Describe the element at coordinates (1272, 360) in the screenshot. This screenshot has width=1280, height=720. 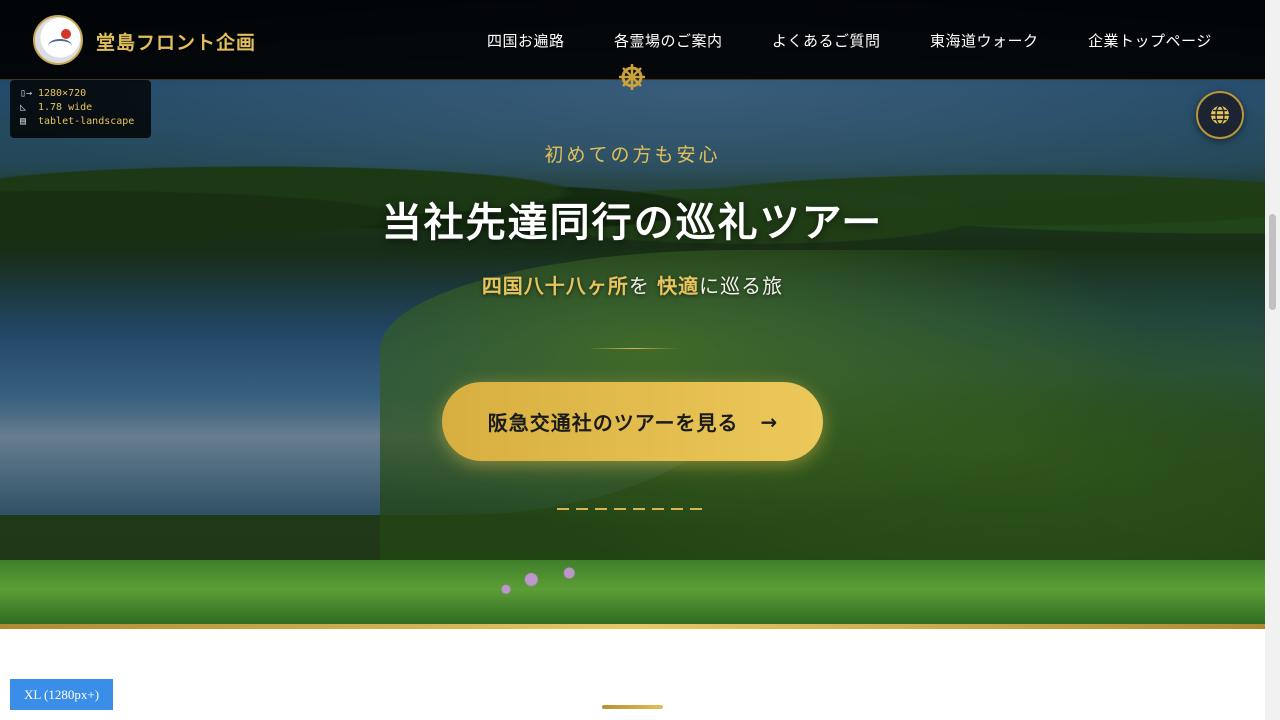
I see `scrollbar-track` at that location.